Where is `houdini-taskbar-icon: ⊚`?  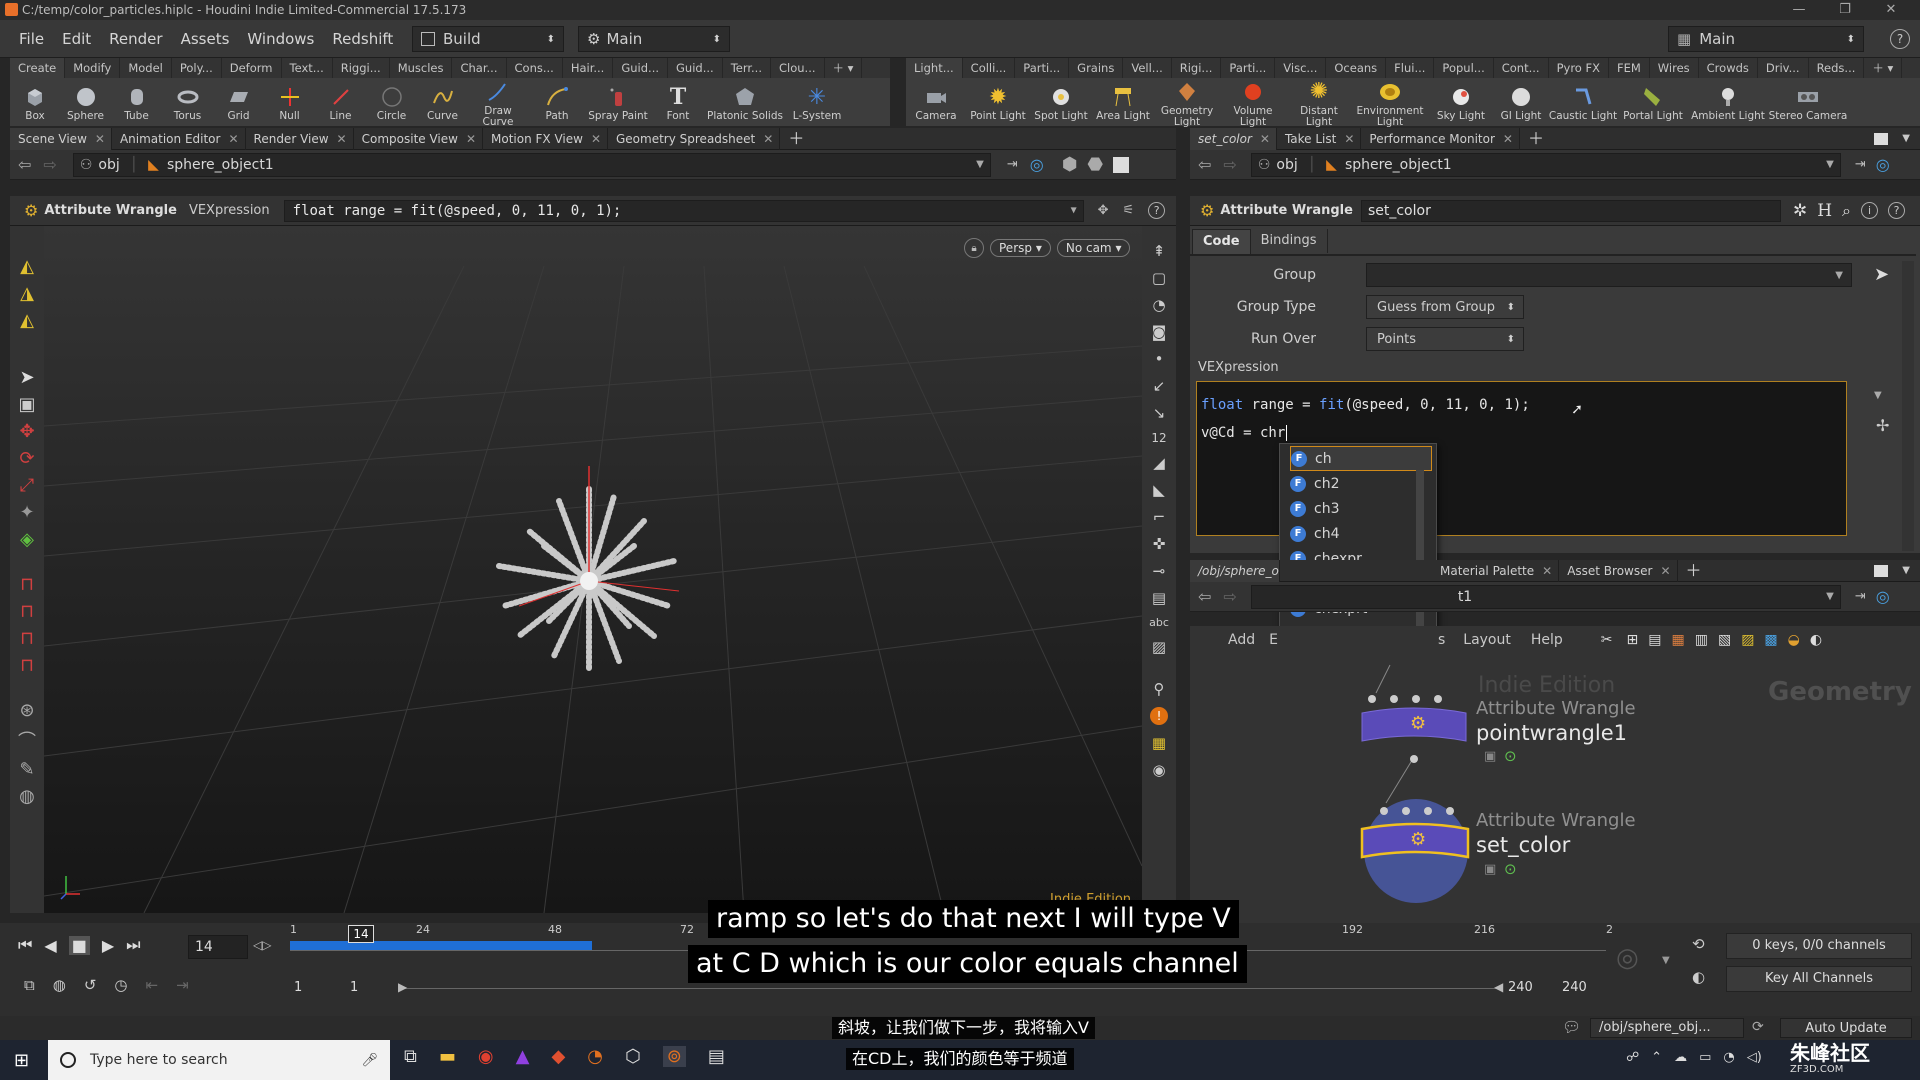
houdini-taskbar-icon: ⊚ is located at coordinates (674, 1056).